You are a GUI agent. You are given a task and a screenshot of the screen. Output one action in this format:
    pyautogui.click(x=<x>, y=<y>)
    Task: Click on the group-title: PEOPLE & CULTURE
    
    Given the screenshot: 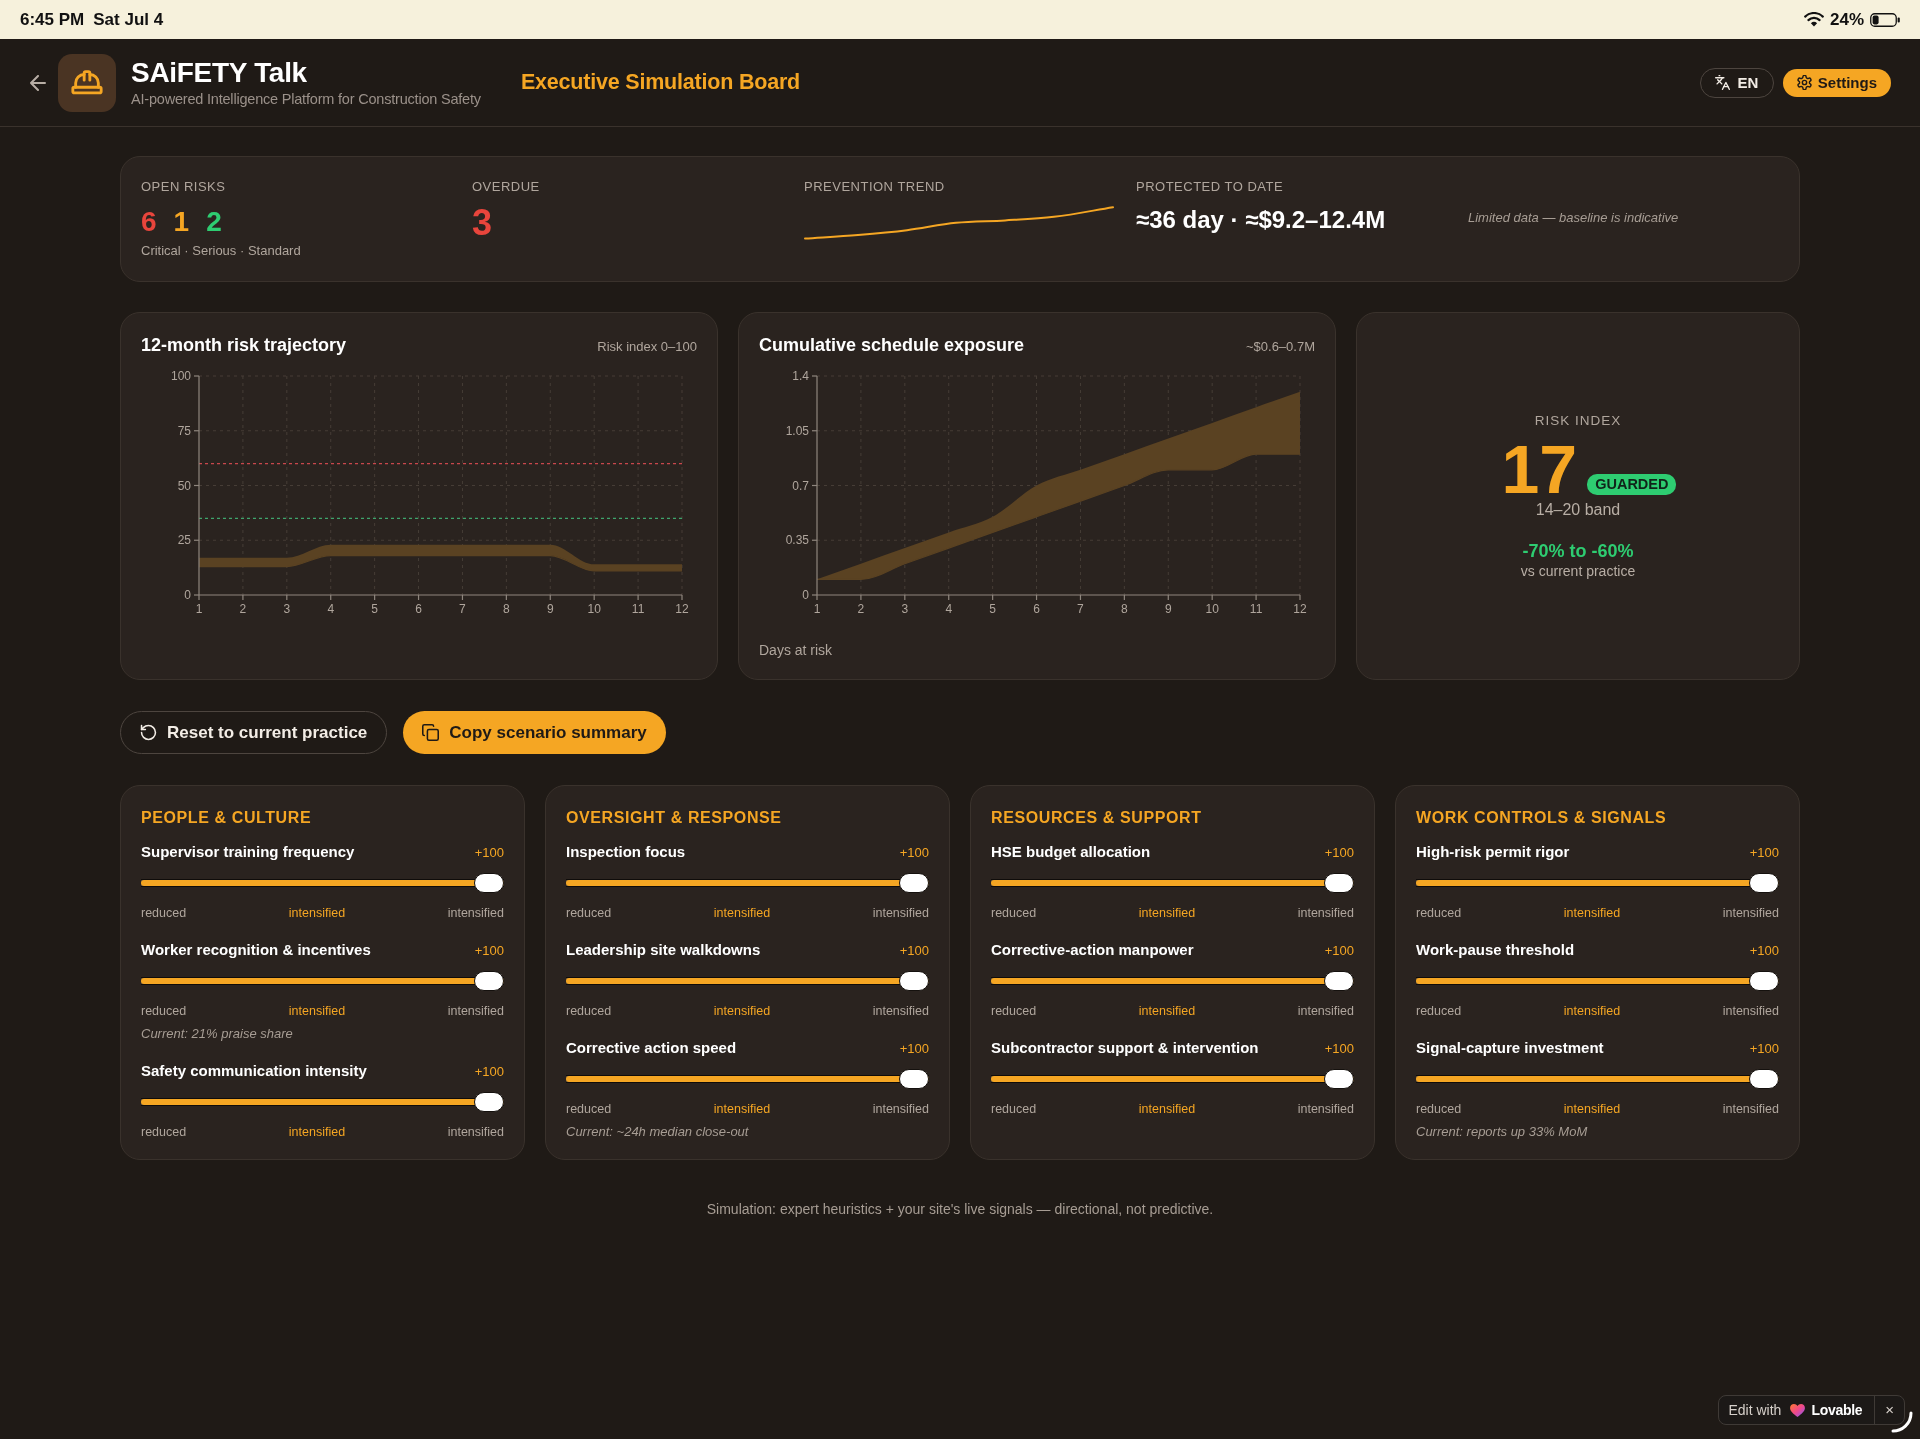 What is the action you would take?
    pyautogui.click(x=227, y=818)
    